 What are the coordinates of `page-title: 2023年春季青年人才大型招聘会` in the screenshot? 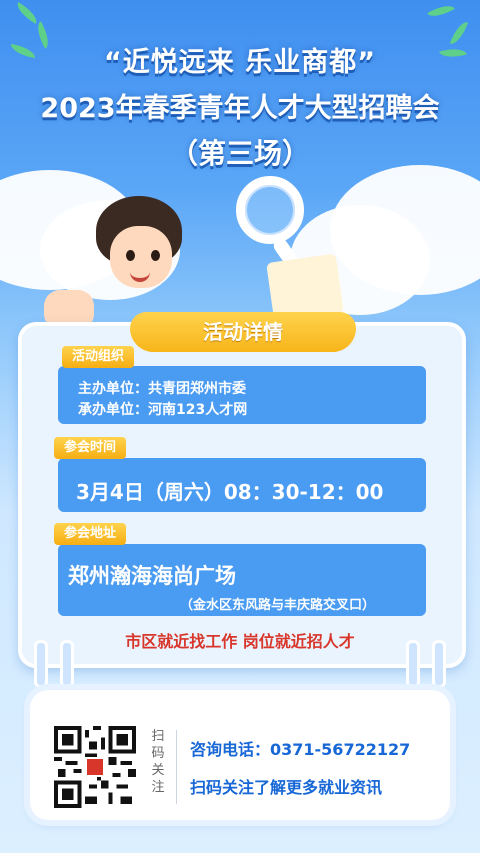 It's located at (240, 108).